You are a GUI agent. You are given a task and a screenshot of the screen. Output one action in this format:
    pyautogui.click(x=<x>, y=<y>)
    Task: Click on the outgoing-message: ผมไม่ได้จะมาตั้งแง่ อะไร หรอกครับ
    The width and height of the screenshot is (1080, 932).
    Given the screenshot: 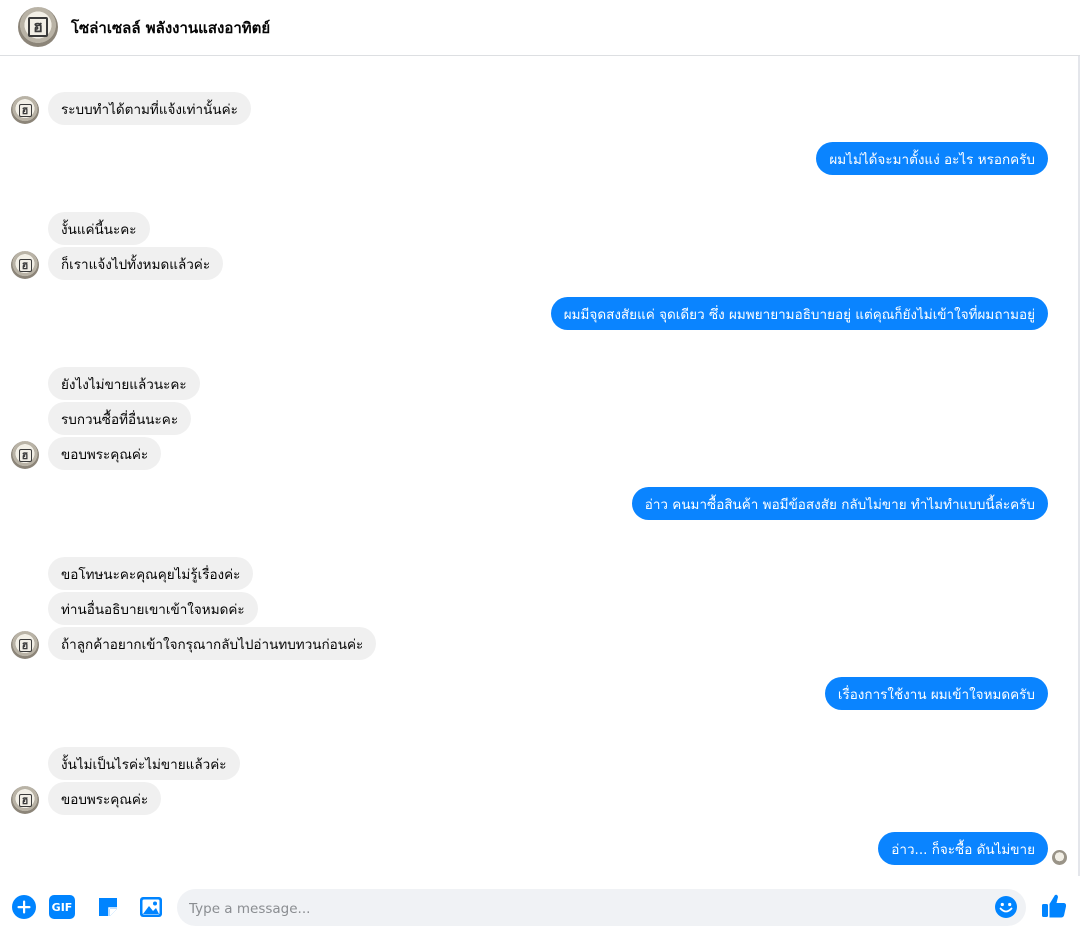 What is the action you would take?
    pyautogui.click(x=932, y=158)
    